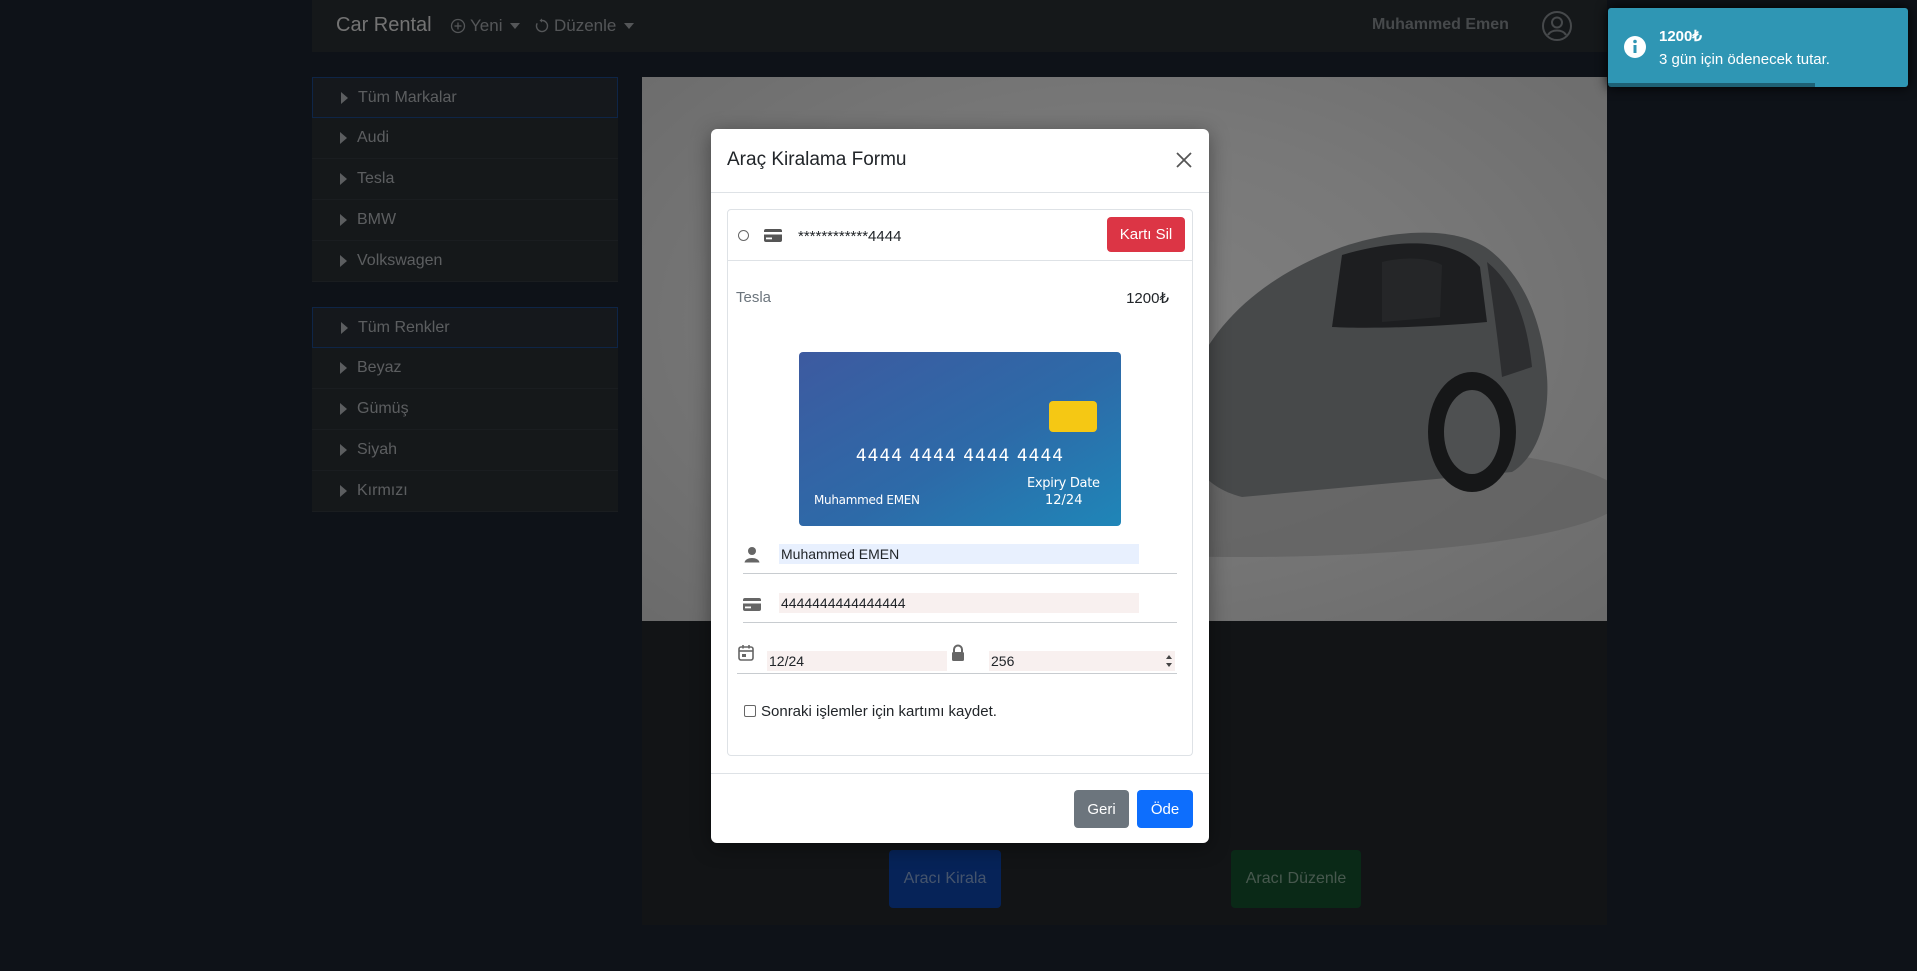  What do you see at coordinates (1147, 298) in the screenshot?
I see `car-price: 1200₺` at bounding box center [1147, 298].